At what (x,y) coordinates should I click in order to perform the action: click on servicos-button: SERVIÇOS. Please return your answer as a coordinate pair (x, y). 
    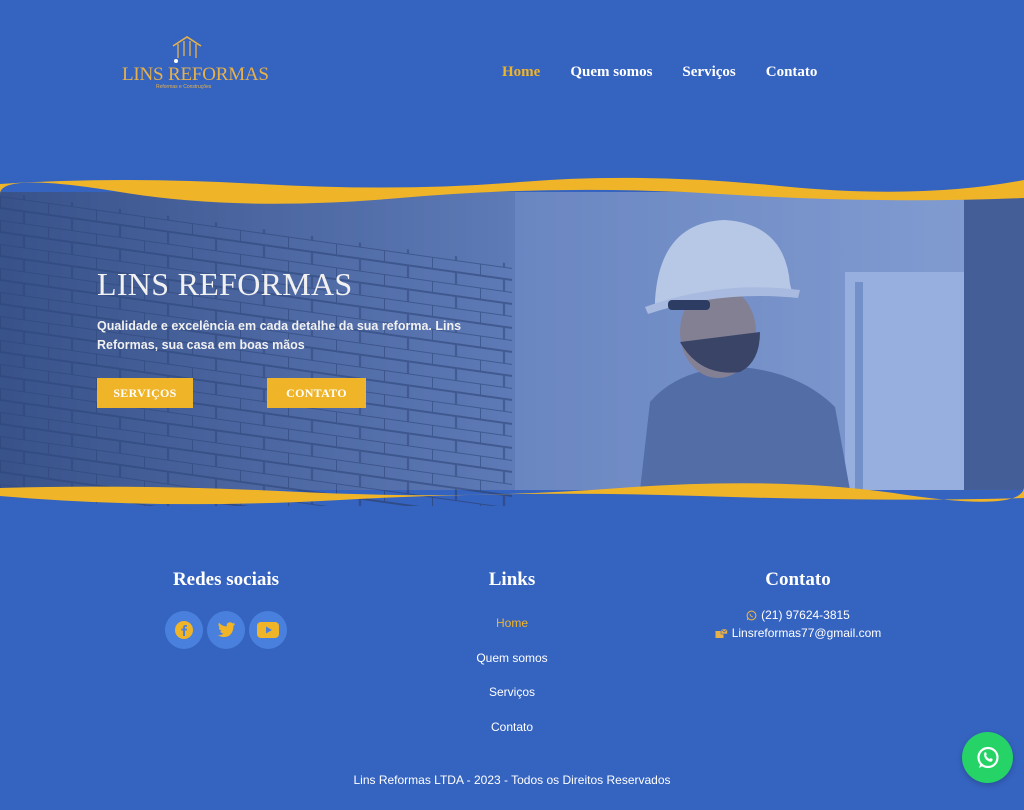
    Looking at the image, I should click on (145, 393).